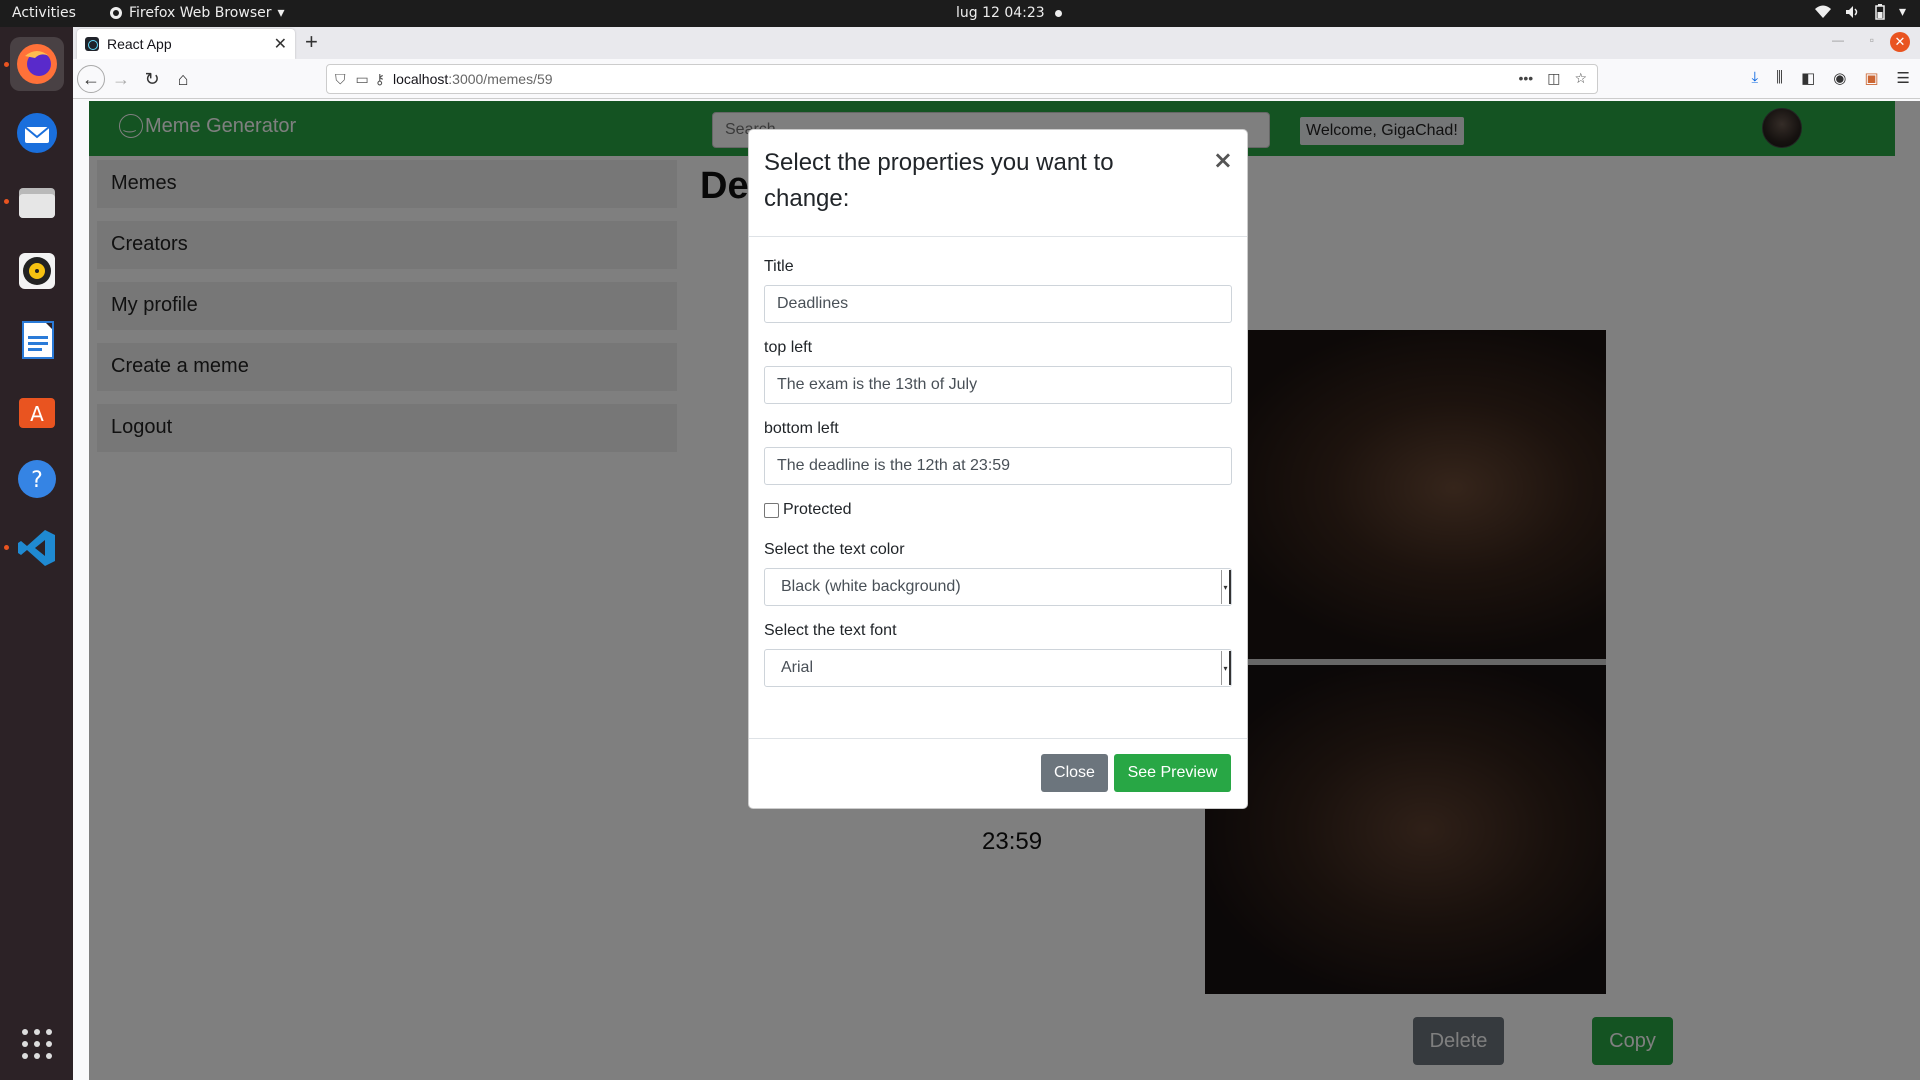 This screenshot has height=1080, width=1920. Describe the element at coordinates (1779, 78) in the screenshot. I see `library-icon: ⫼` at that location.